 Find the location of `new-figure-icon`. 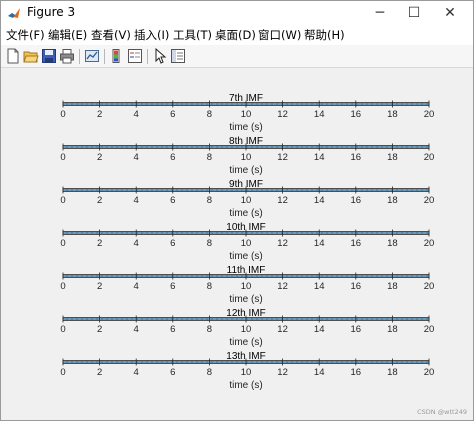

new-figure-icon is located at coordinates (13, 56).